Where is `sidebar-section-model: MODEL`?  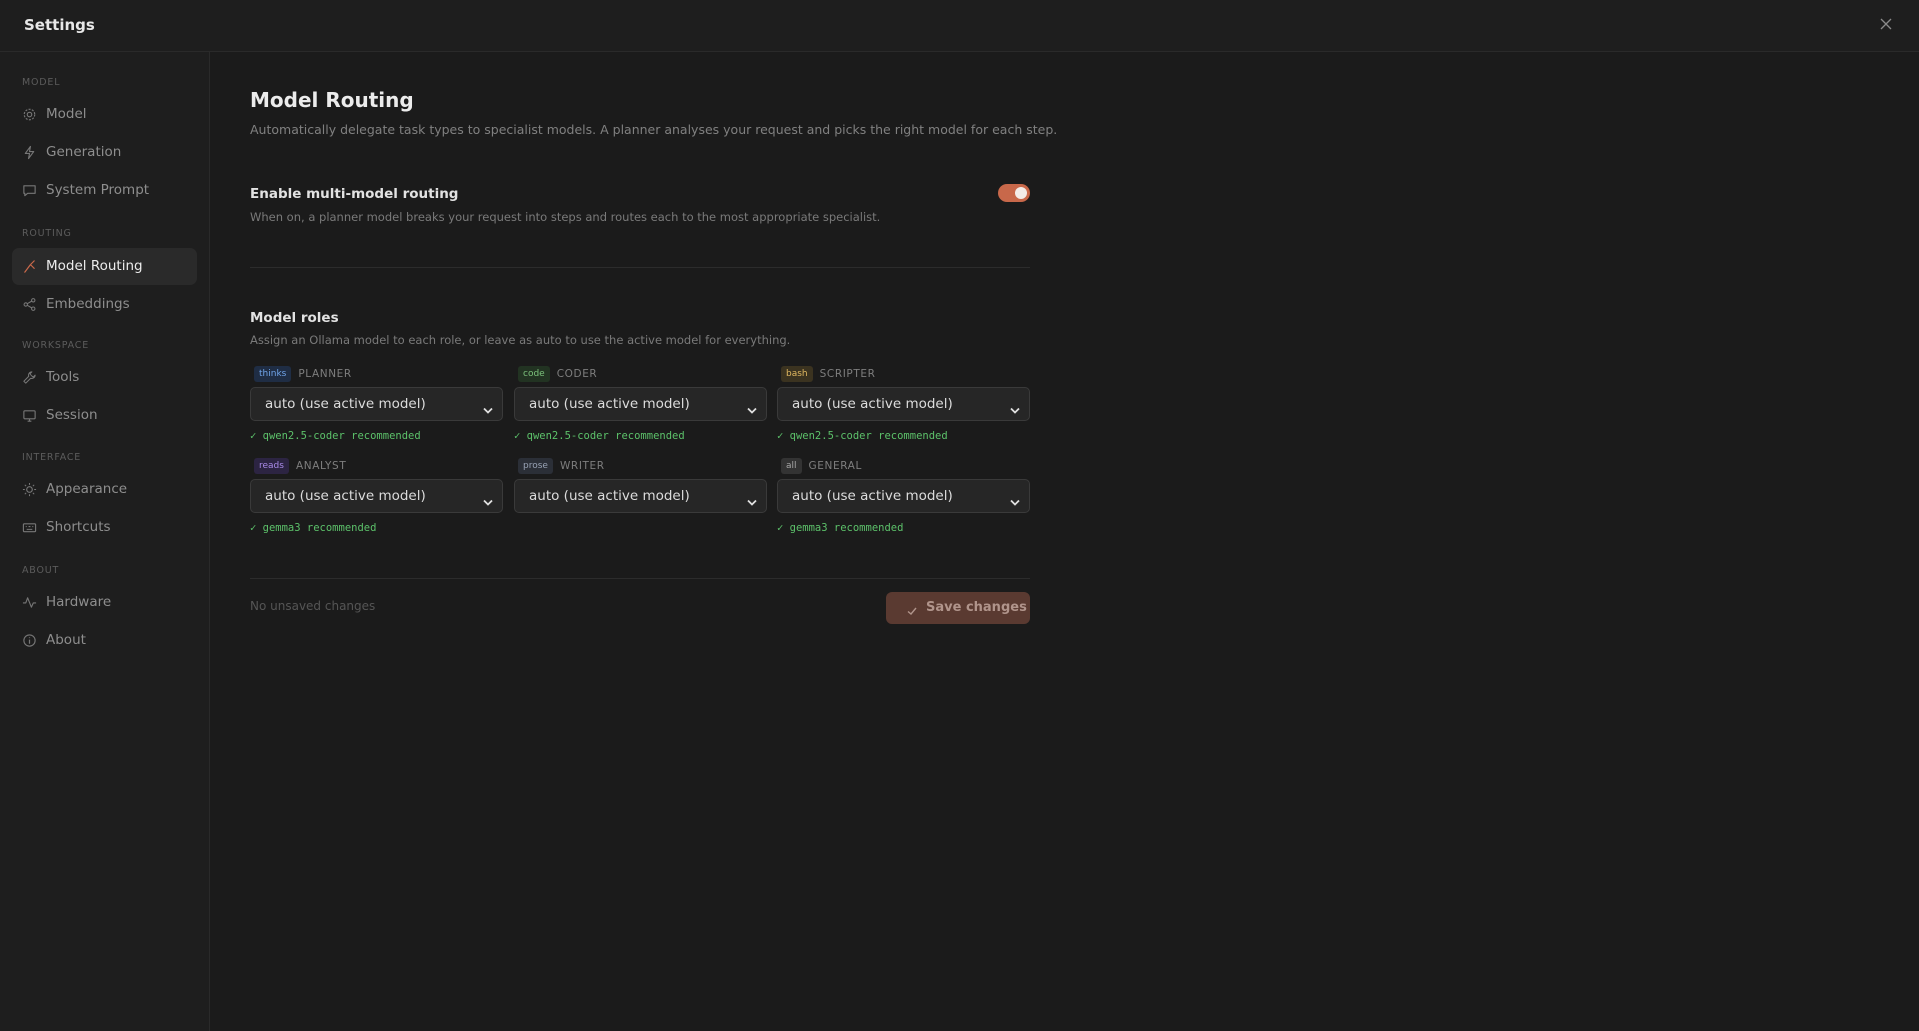
sidebar-section-model: MODEL is located at coordinates (41, 82).